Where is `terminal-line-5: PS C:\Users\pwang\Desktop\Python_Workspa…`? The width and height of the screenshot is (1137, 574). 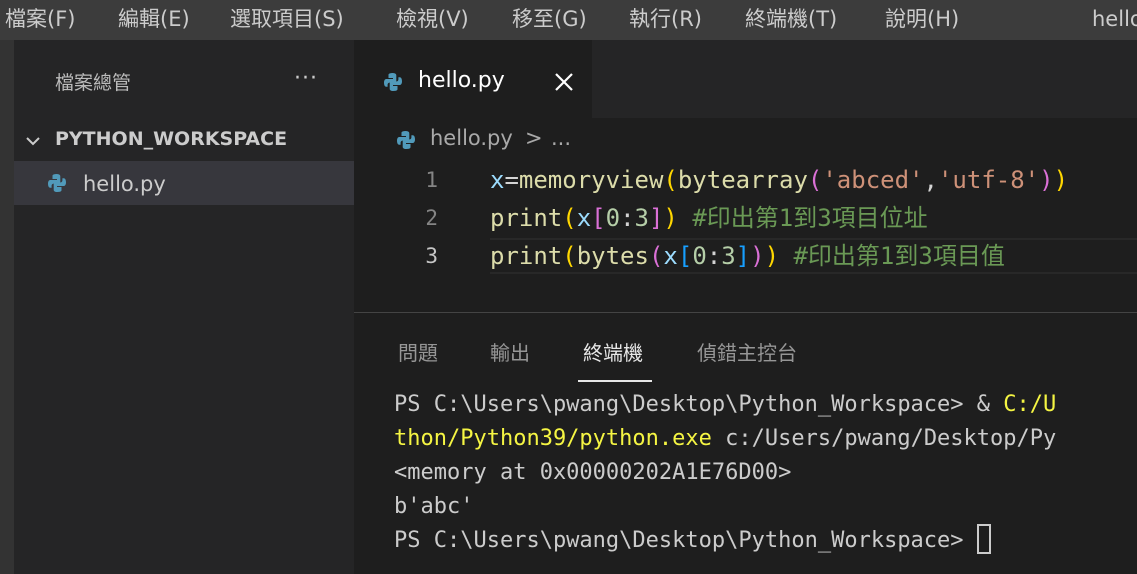
terminal-line-5: PS C:\Users\pwang\Desktop\Python_Workspa… is located at coordinates (692, 541).